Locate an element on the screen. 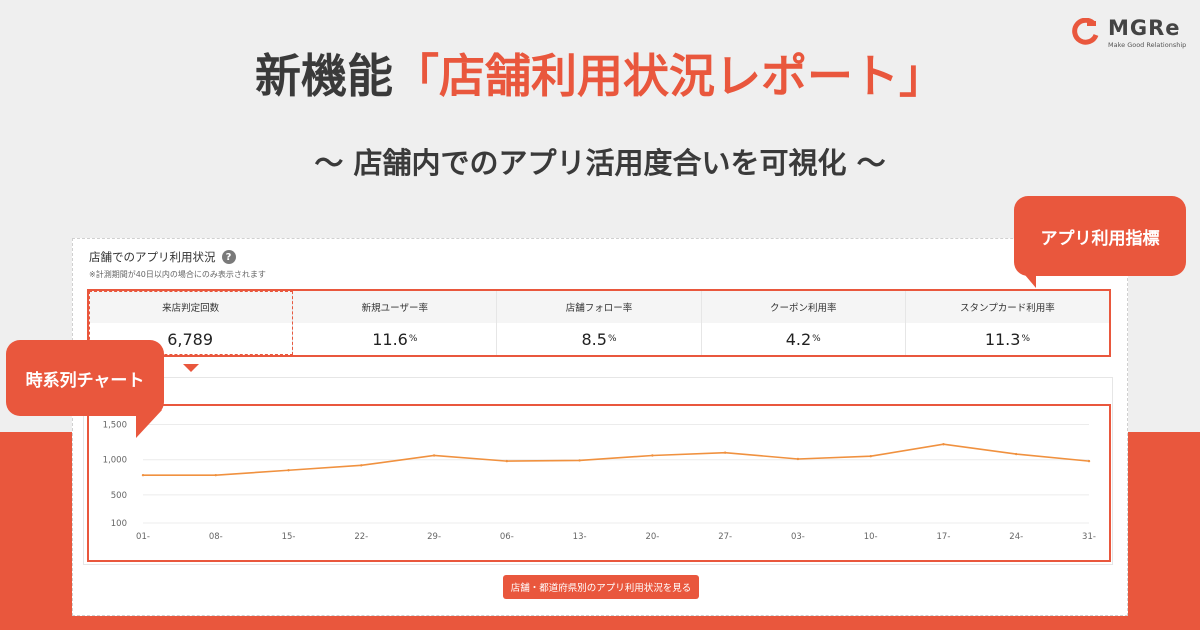 The width and height of the screenshot is (1200, 630). metric-store-follow-rate: 店舗フォロー率 8.5% is located at coordinates (599, 323).